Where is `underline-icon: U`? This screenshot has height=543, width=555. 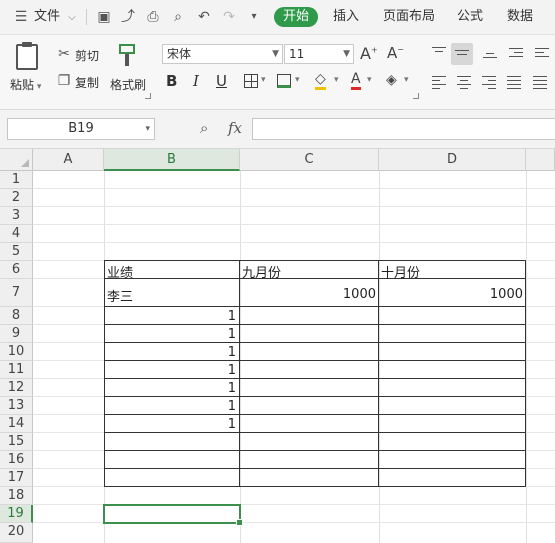
underline-icon: U is located at coordinates (221, 81).